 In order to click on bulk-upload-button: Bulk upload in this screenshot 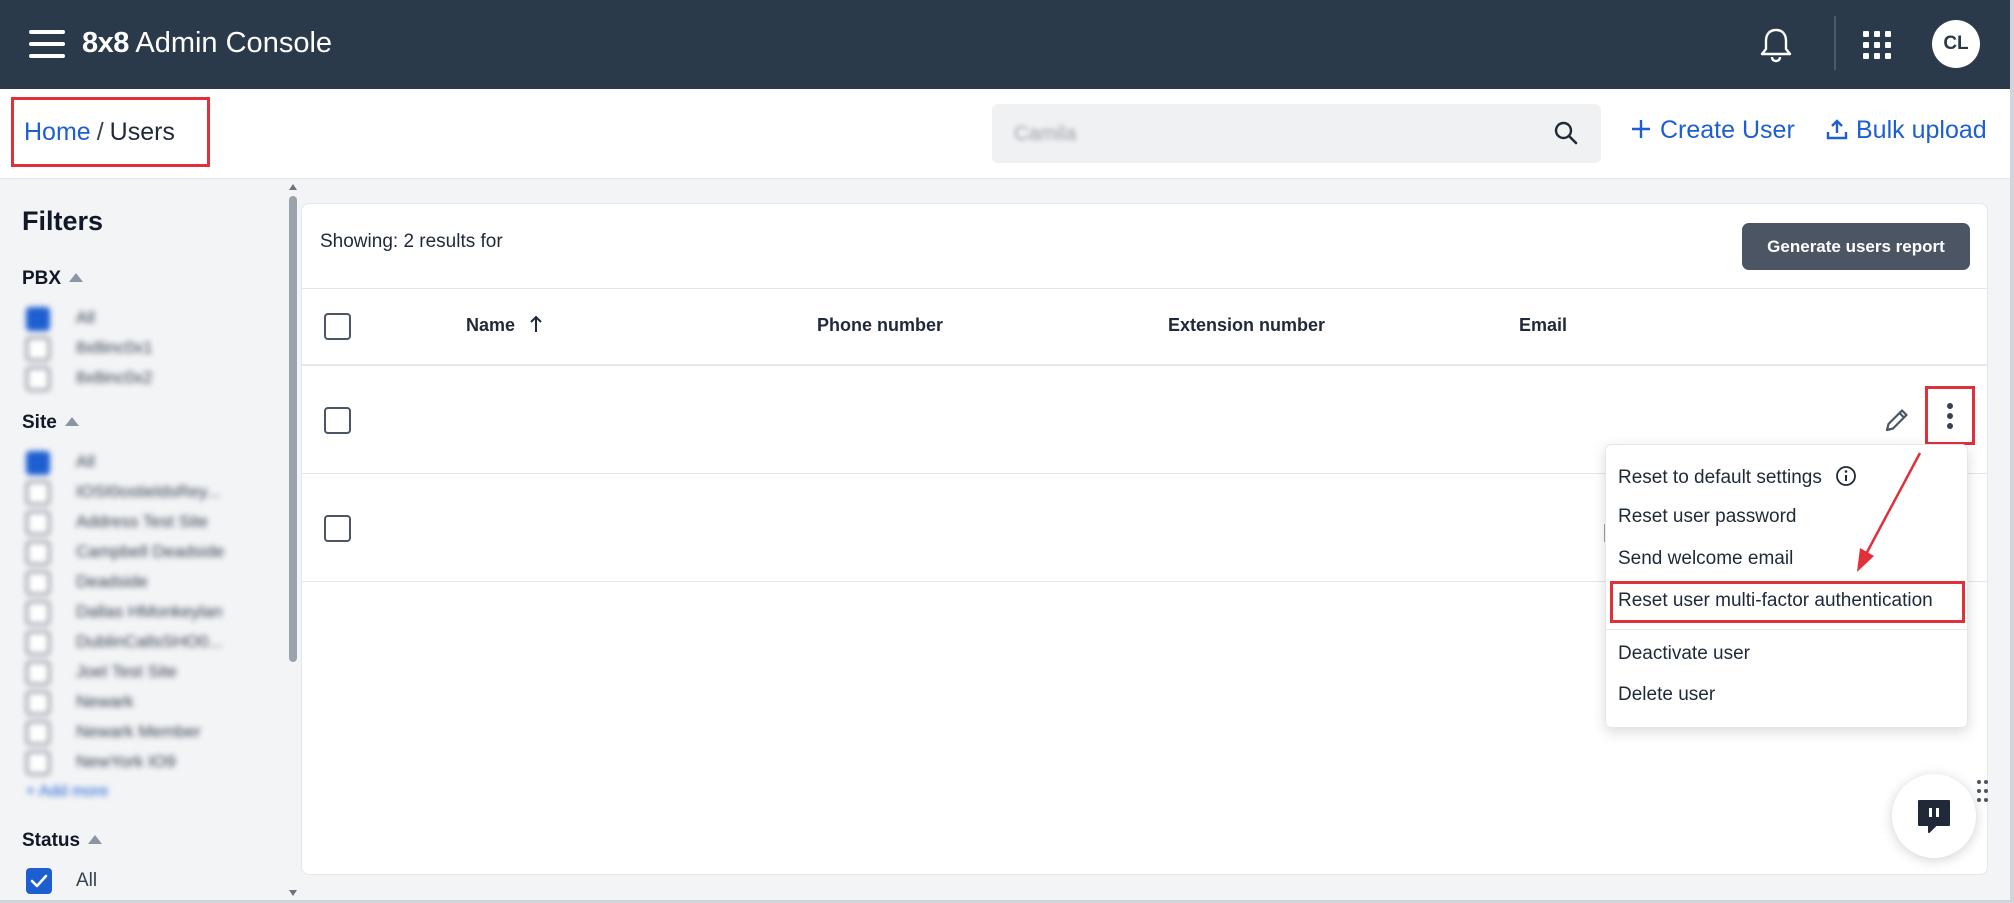, I will do `click(1906, 130)`.